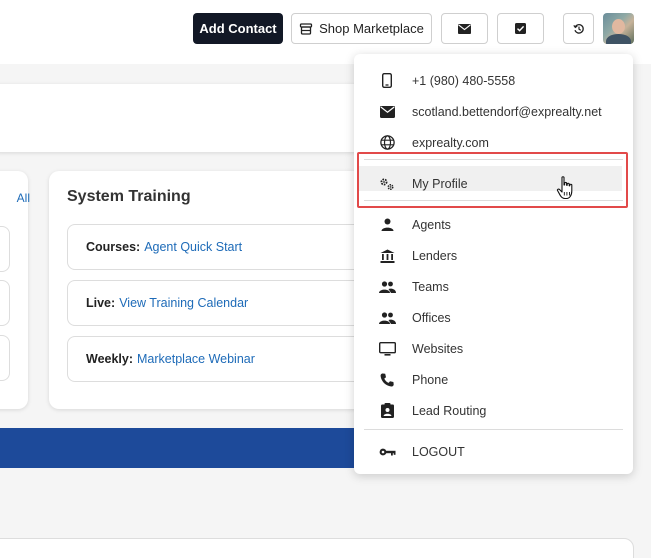 The height and width of the screenshot is (558, 651). I want to click on mail-icon, so click(464, 28).